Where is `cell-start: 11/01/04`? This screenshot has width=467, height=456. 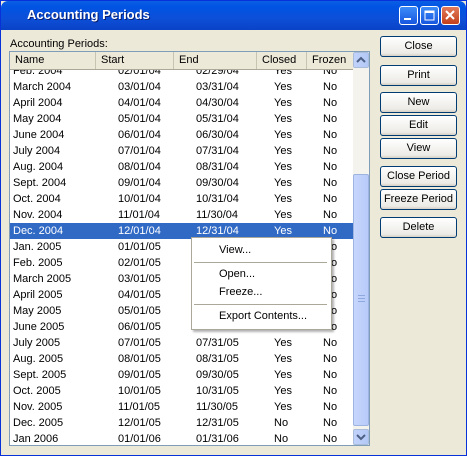
cell-start: 11/01/04 is located at coordinates (139, 215).